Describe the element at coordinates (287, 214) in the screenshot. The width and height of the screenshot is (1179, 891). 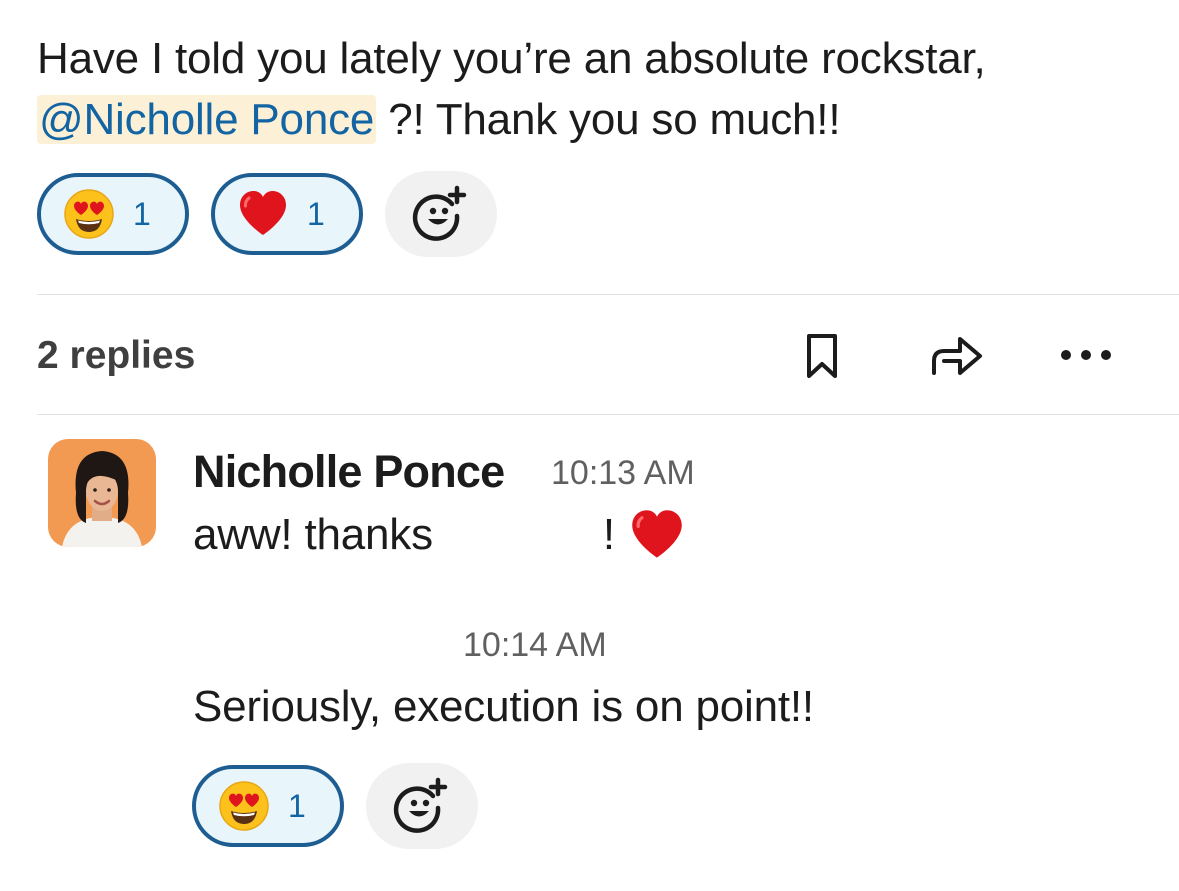
I see `reaction-red-heart: 1` at that location.